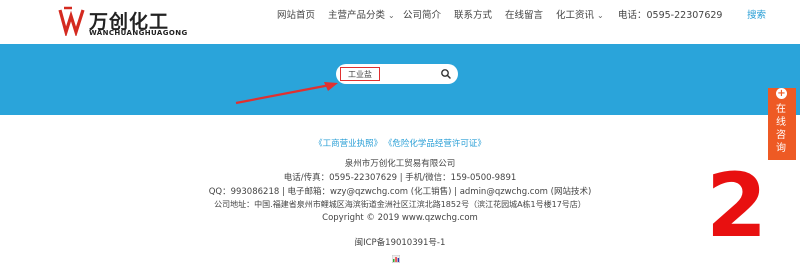 Image resolution: width=800 pixels, height=270 pixels. I want to click on nav-phone: 电话：0595-22307629, so click(670, 15).